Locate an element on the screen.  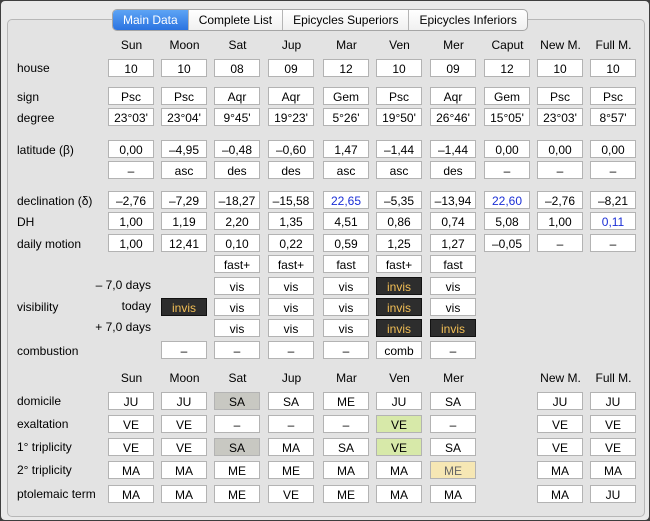
value-cell: 08 is located at coordinates (237, 68).